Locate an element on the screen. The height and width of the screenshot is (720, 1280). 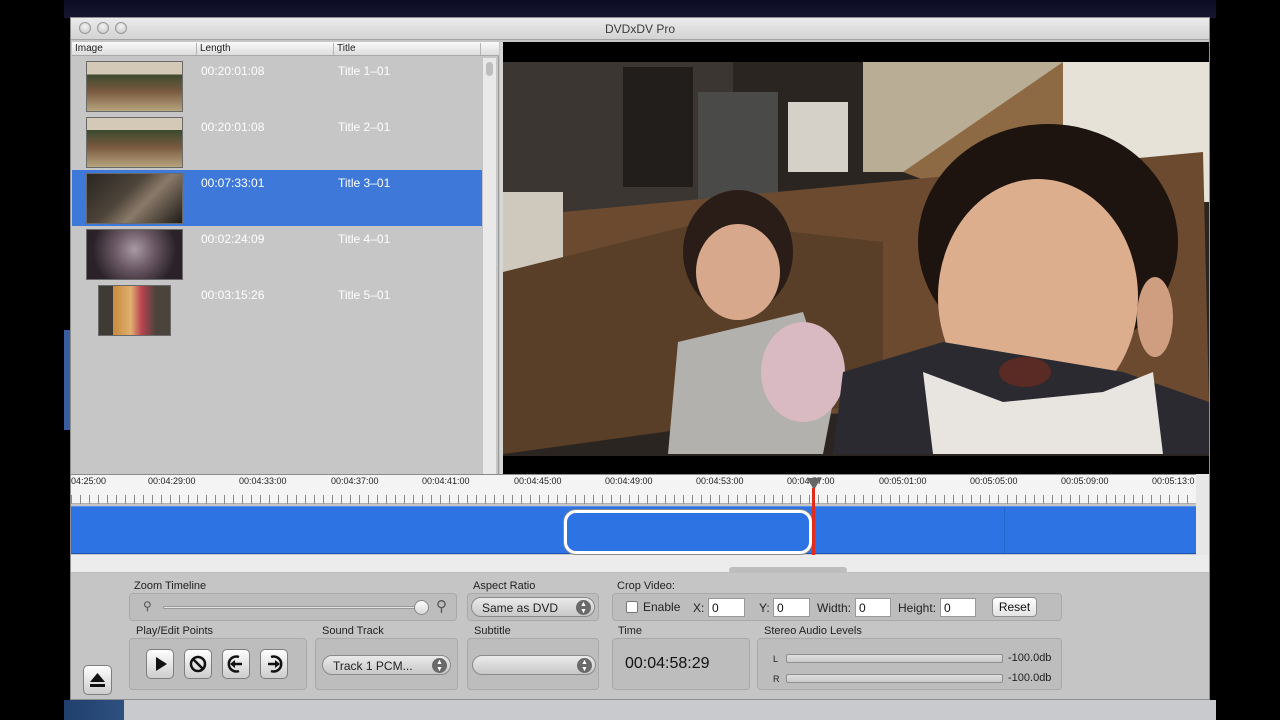
row-title: Title 3–01 is located at coordinates (364, 183).